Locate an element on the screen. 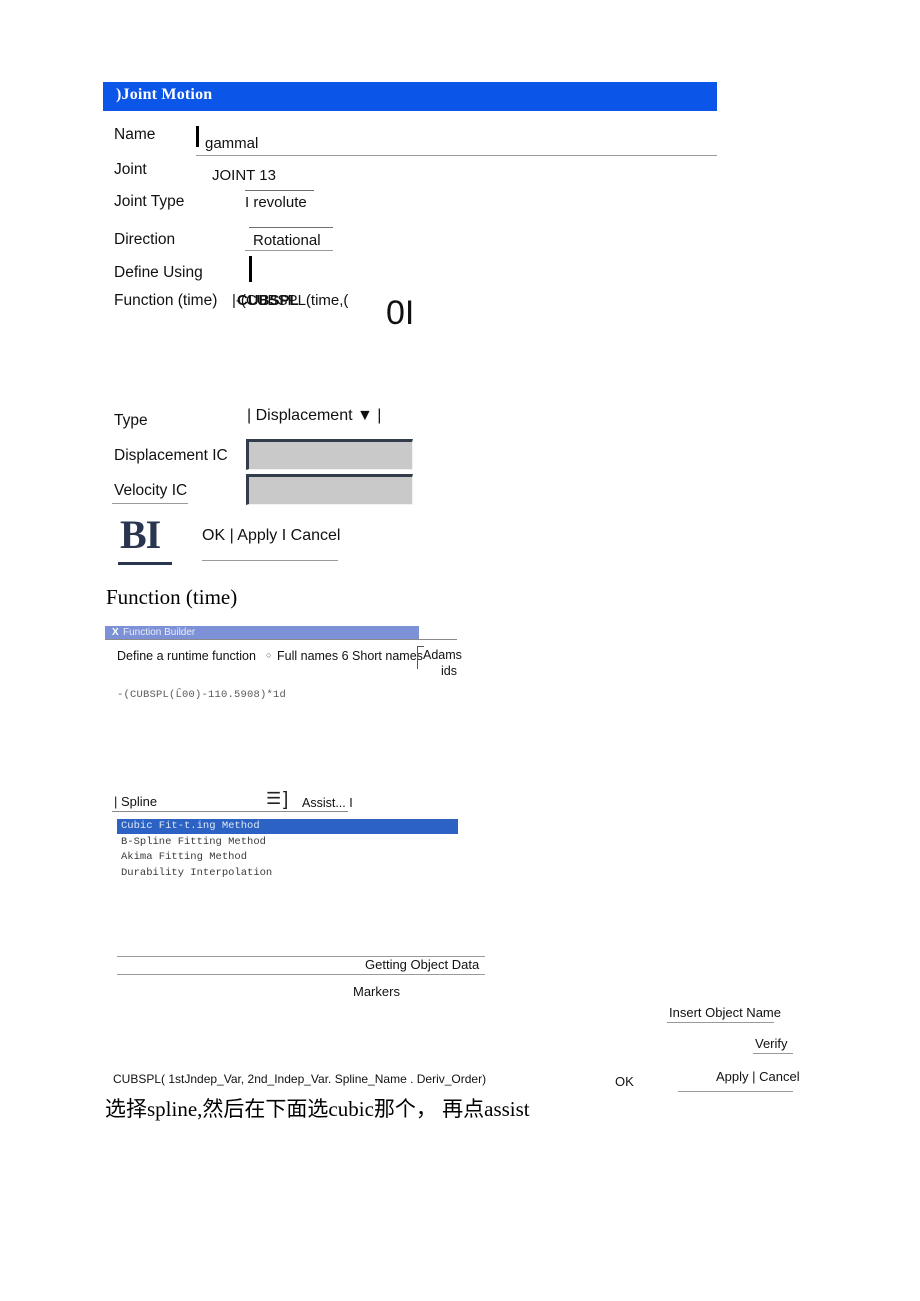  close-icon: X is located at coordinates (115, 632).